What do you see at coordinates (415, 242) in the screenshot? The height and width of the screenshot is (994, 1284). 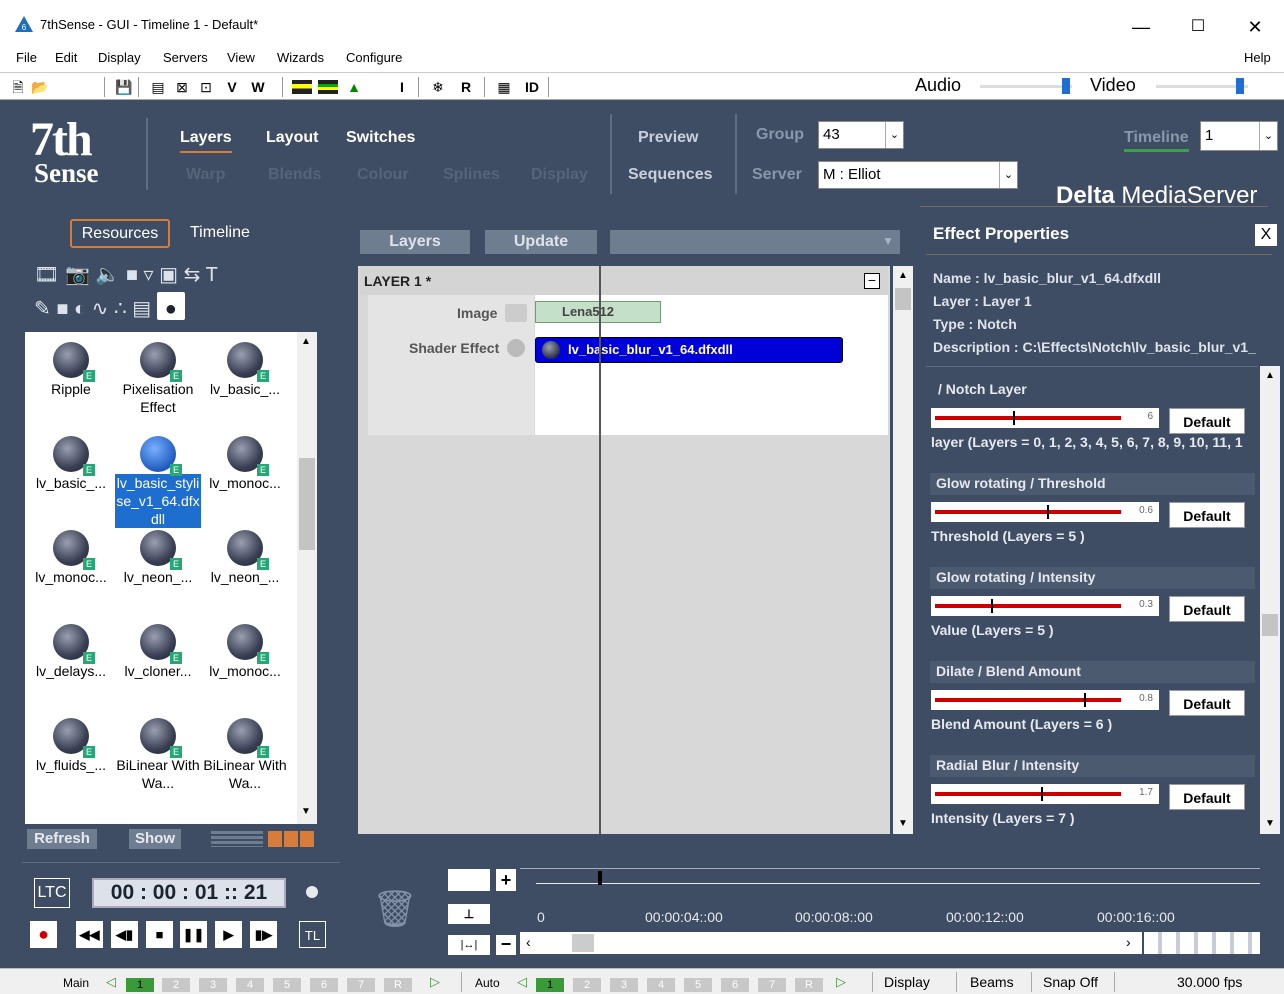 I see `layers-button: Layers` at bounding box center [415, 242].